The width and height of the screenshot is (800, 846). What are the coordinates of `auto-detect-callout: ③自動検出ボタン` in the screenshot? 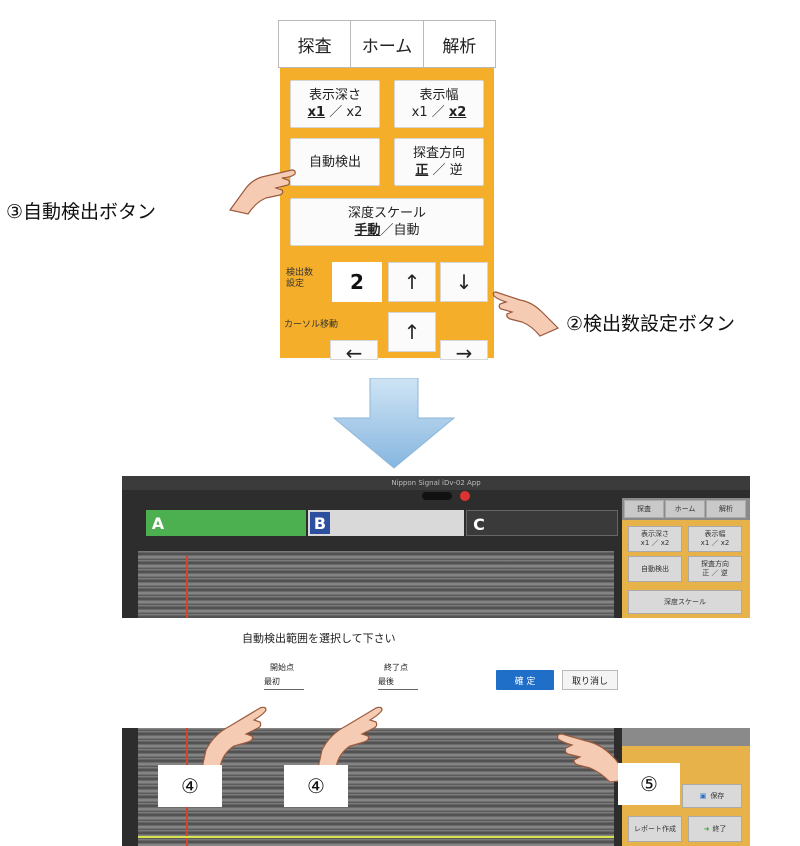 It's located at (81, 212).